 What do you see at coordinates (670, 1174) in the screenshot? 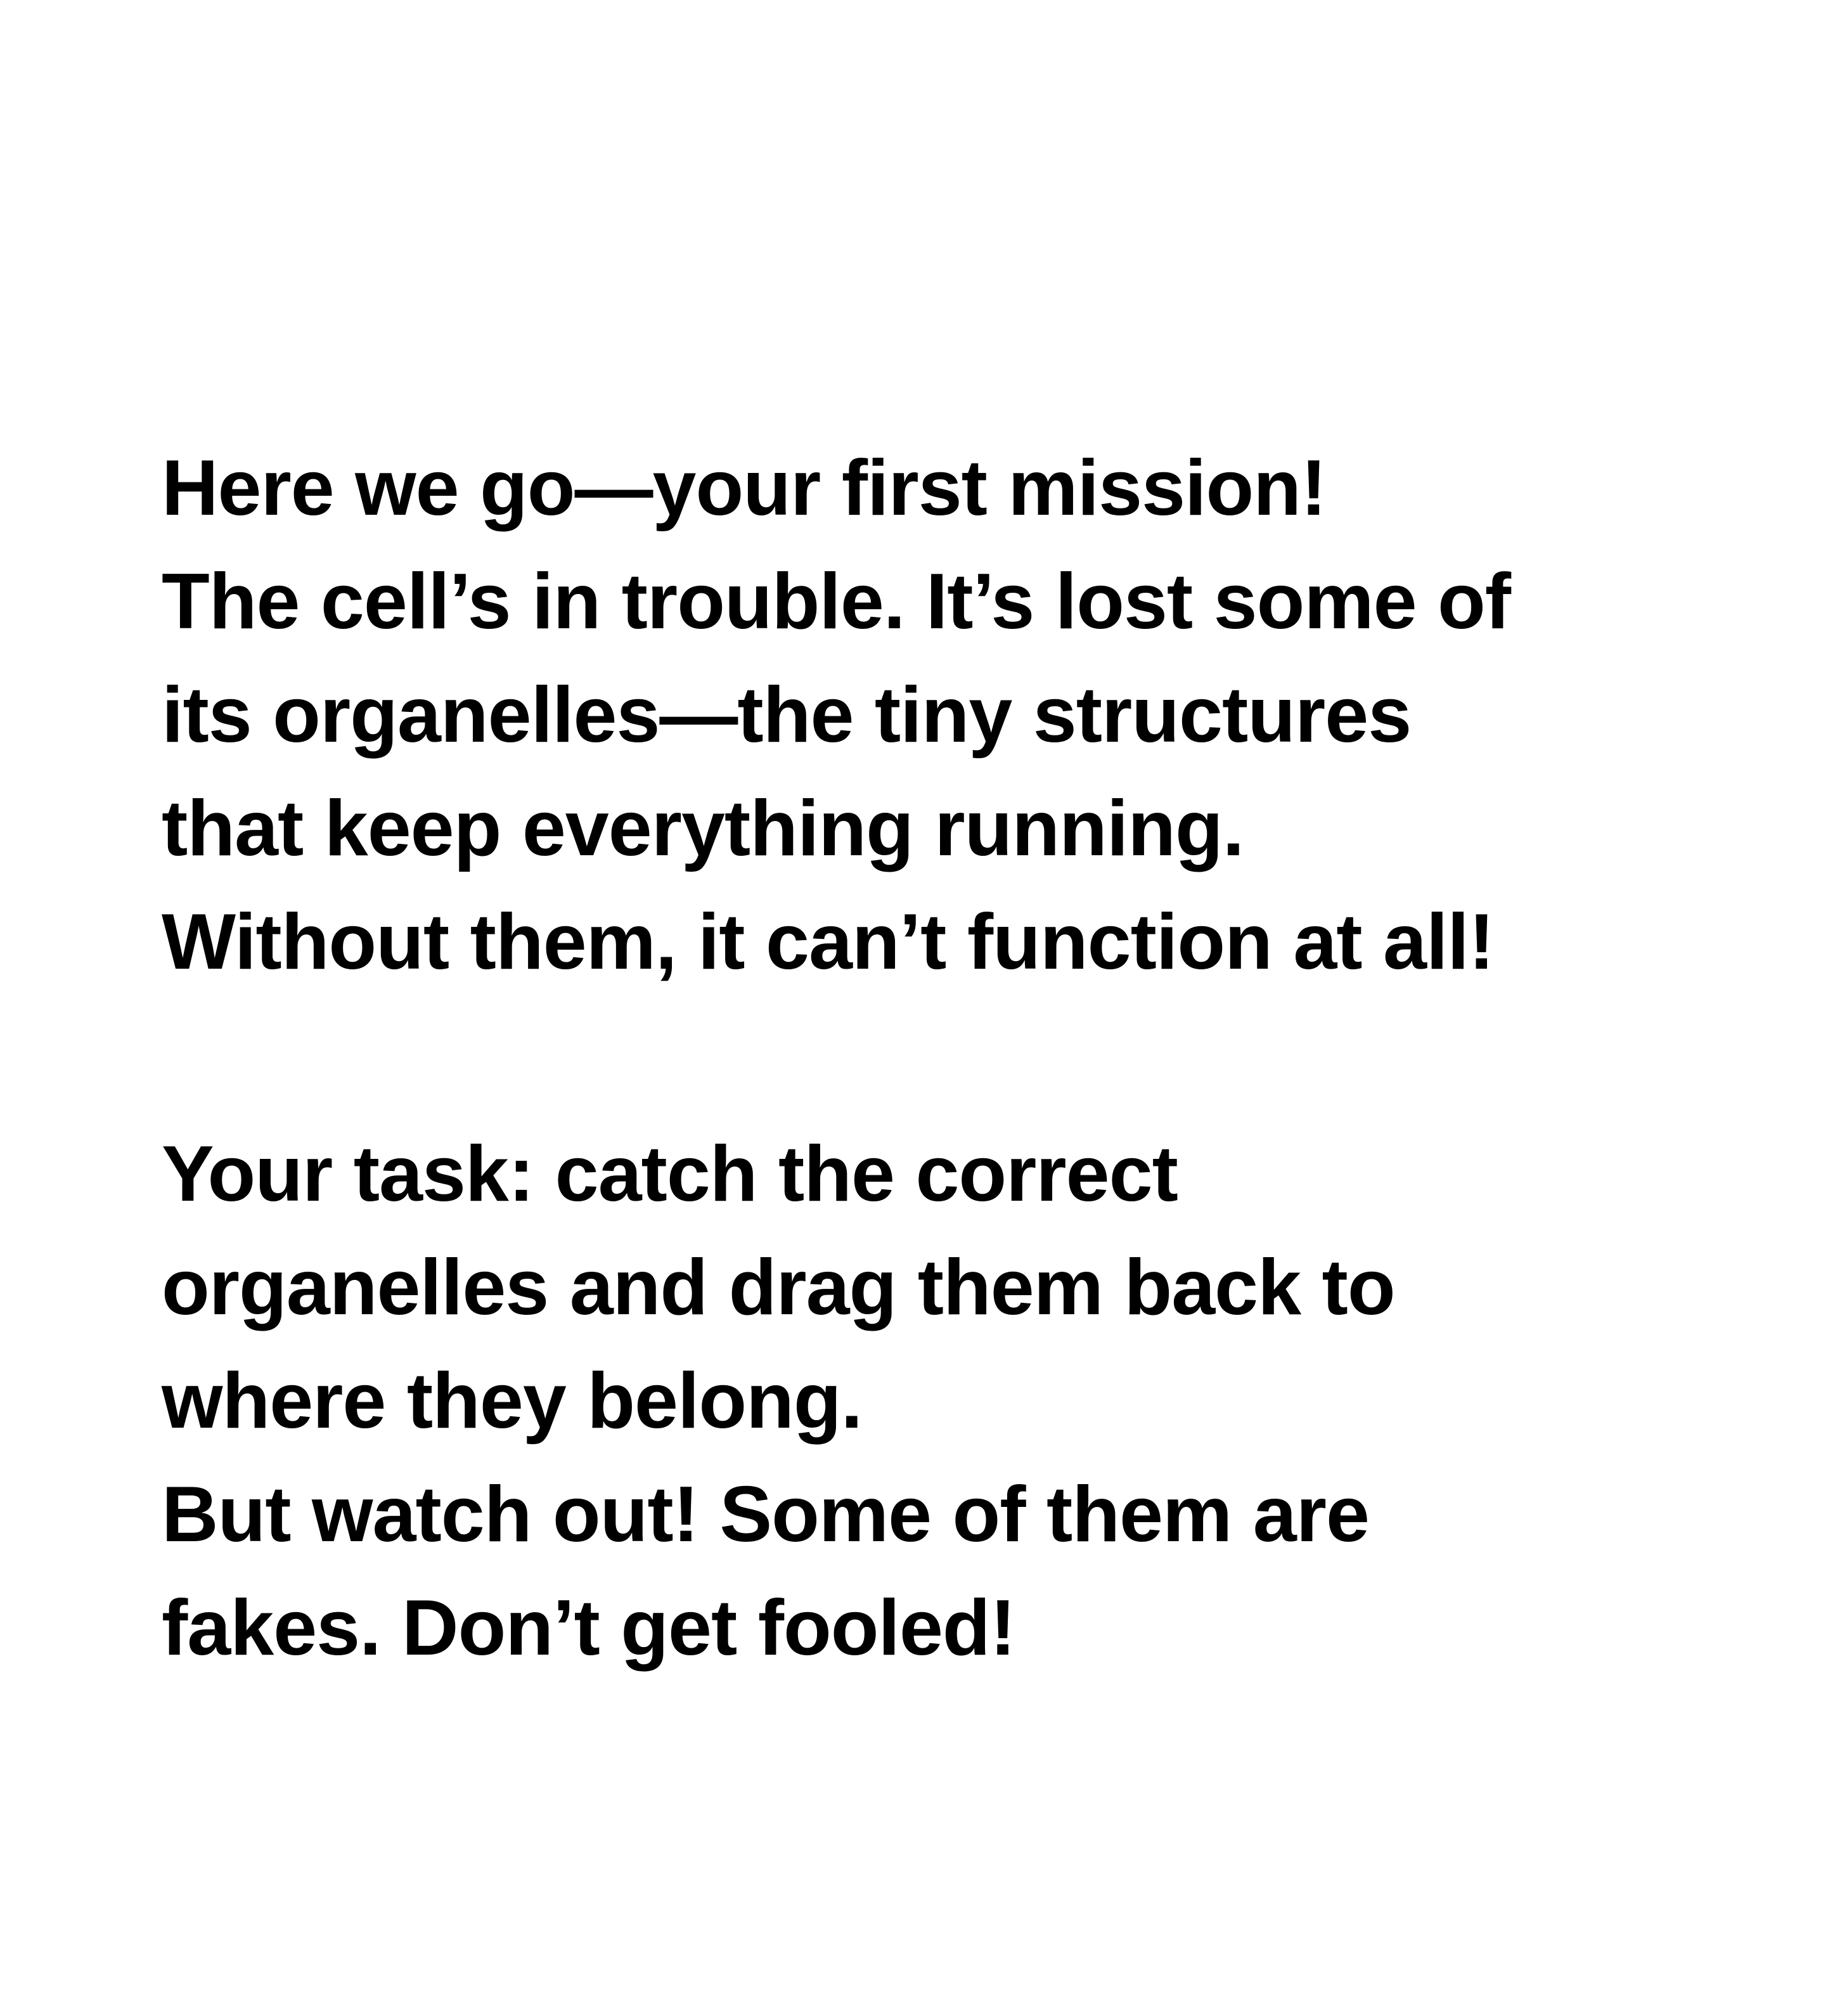
I see `text-line: Your task: catch the correct` at bounding box center [670, 1174].